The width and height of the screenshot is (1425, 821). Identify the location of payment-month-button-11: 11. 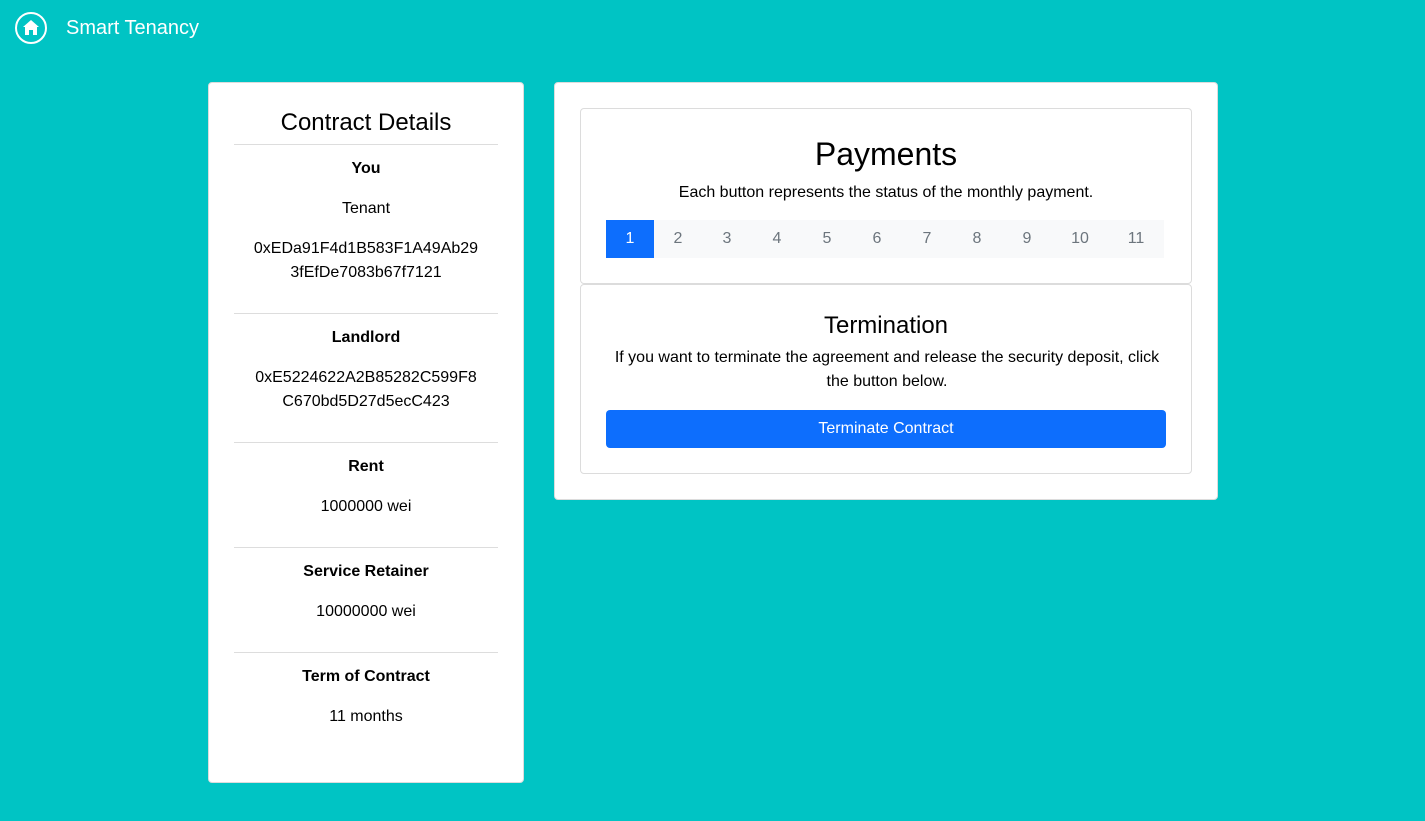
(1136, 239).